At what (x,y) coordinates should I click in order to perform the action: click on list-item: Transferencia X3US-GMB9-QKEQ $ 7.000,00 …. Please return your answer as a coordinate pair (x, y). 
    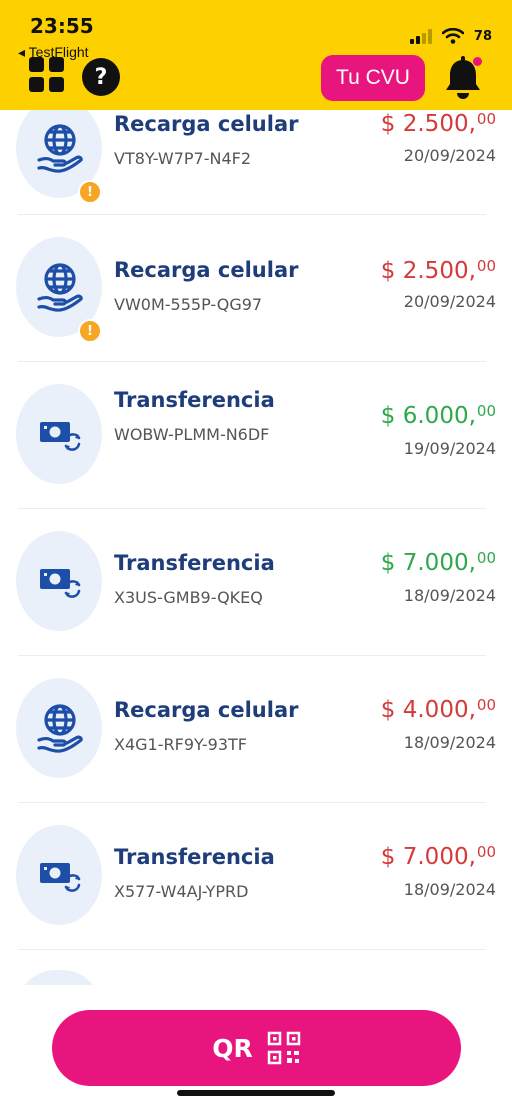
    Looking at the image, I should click on (256, 582).